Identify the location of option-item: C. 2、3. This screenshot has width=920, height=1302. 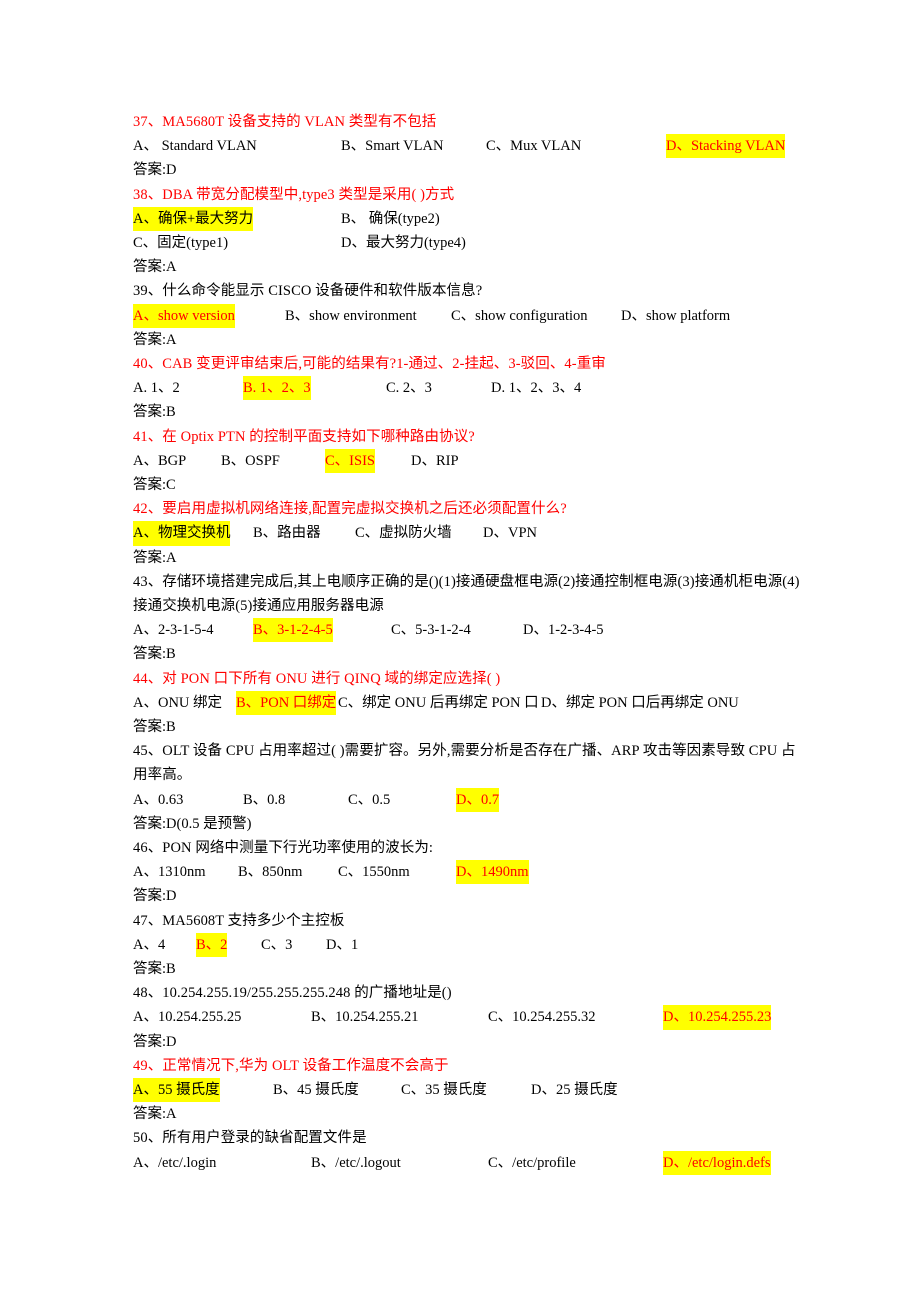
(409, 388).